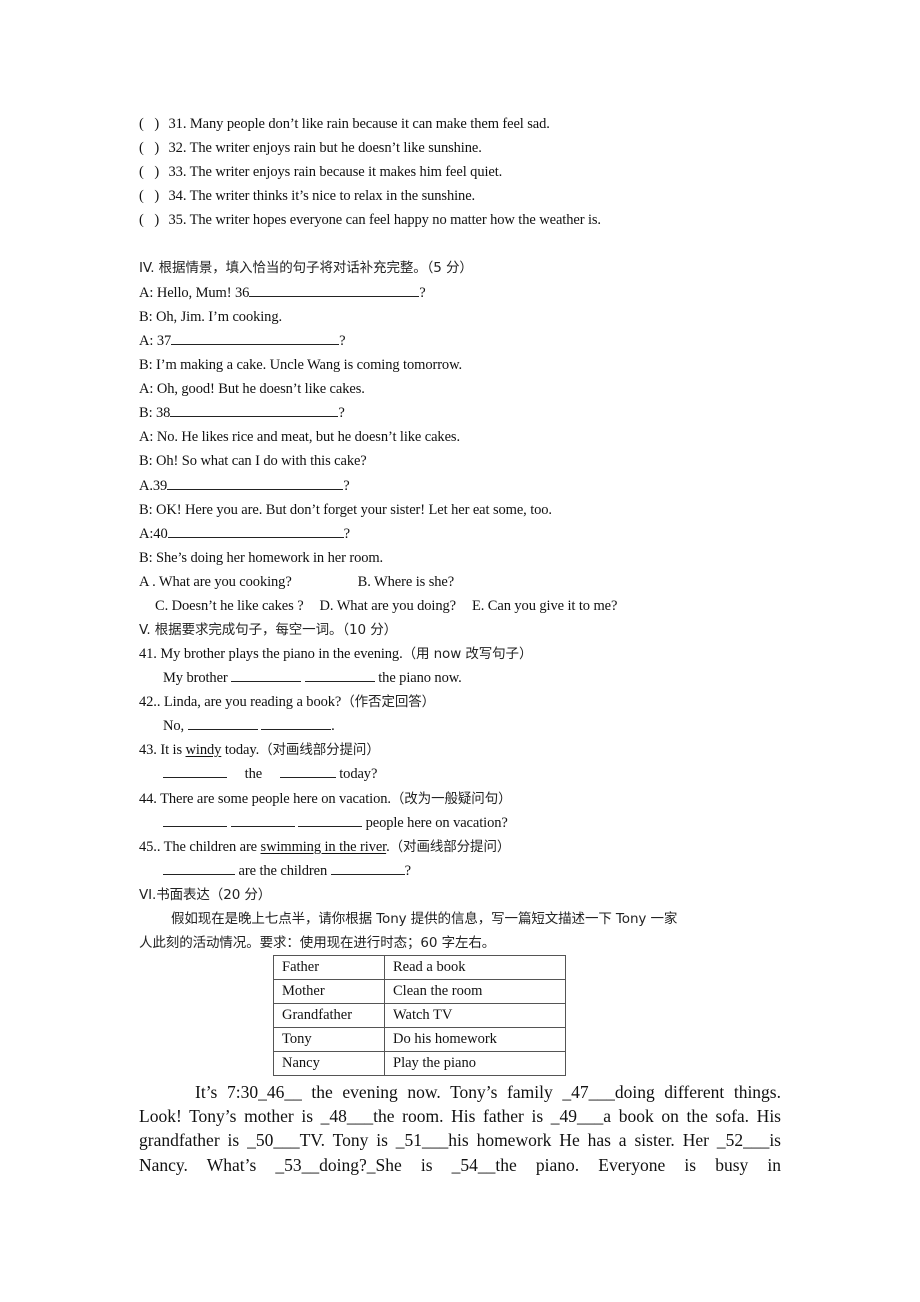 The image size is (920, 1302). I want to click on table-row: Tony Do his homework, so click(419, 1039).